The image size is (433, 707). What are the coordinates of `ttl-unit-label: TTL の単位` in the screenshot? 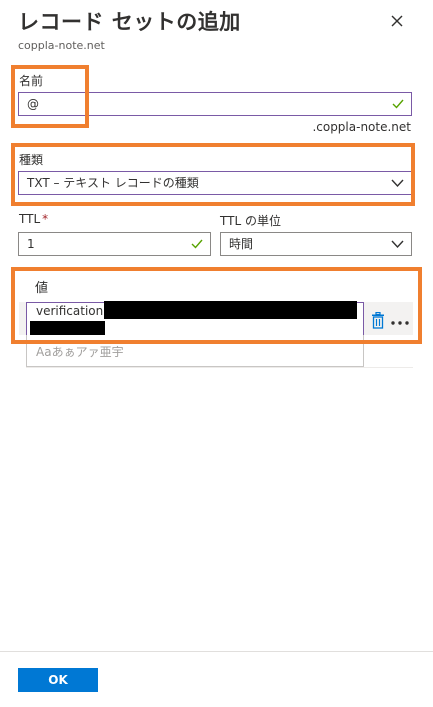 It's located at (250, 221).